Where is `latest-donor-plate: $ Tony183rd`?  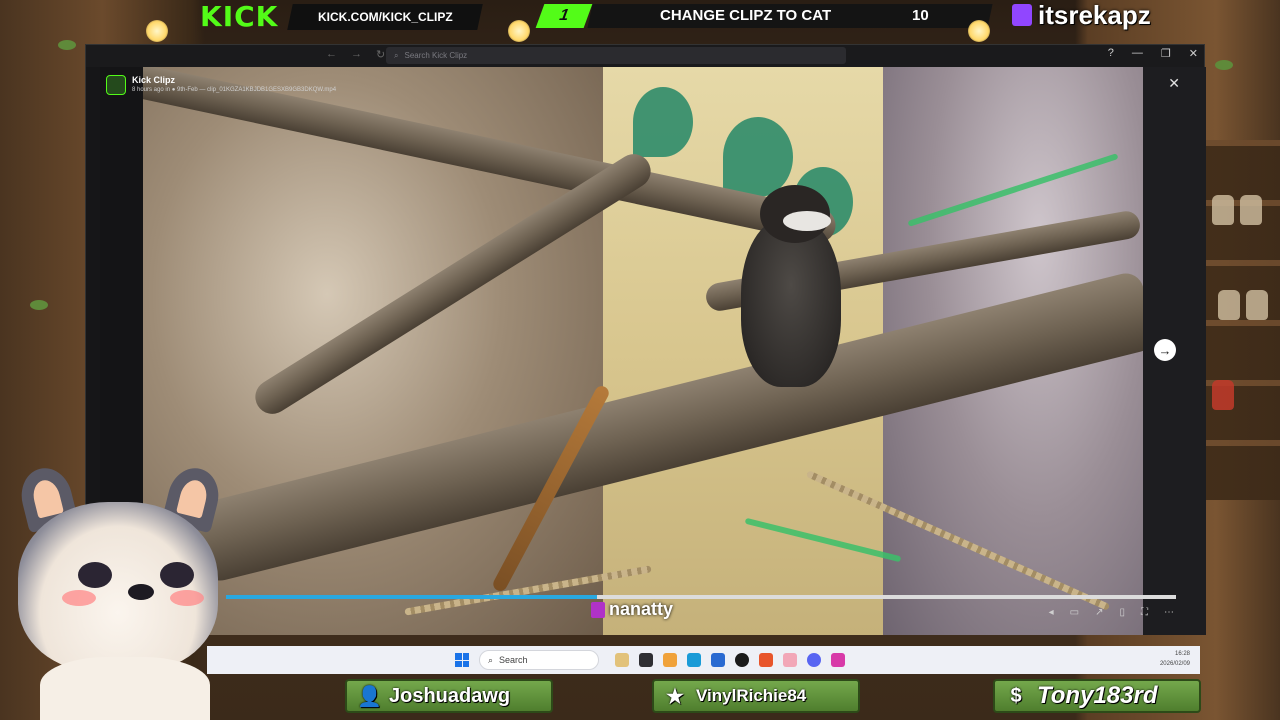 latest-donor-plate: $ Tony183rd is located at coordinates (1097, 696).